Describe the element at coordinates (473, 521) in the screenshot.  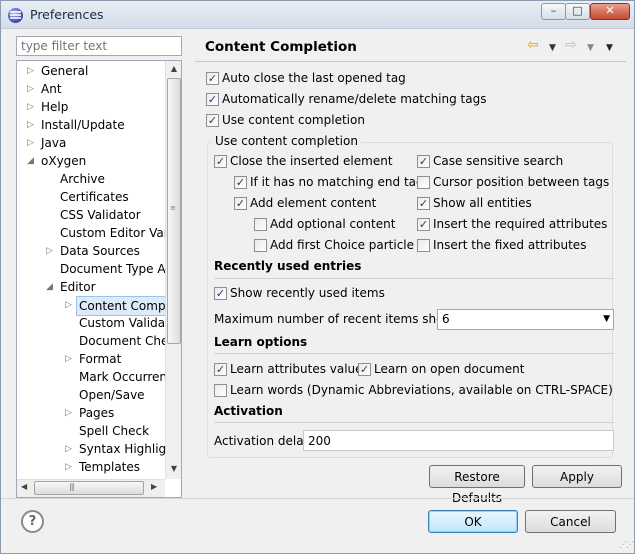
I see `ok-button: OK` at that location.